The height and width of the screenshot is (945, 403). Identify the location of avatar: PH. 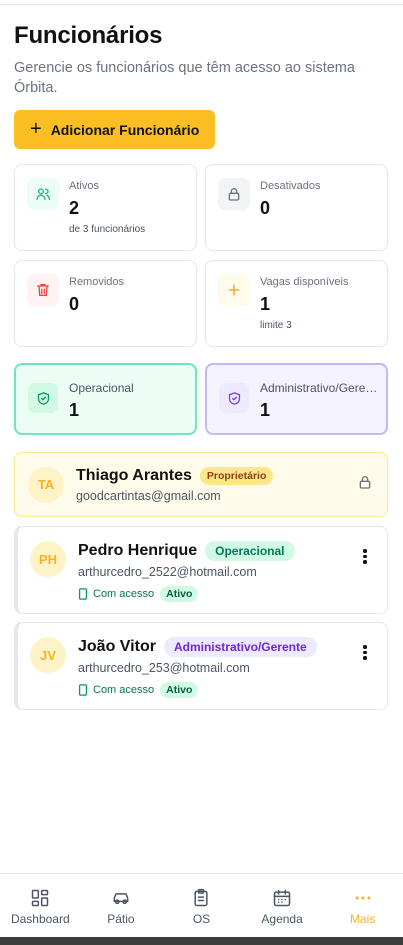
(48, 559).